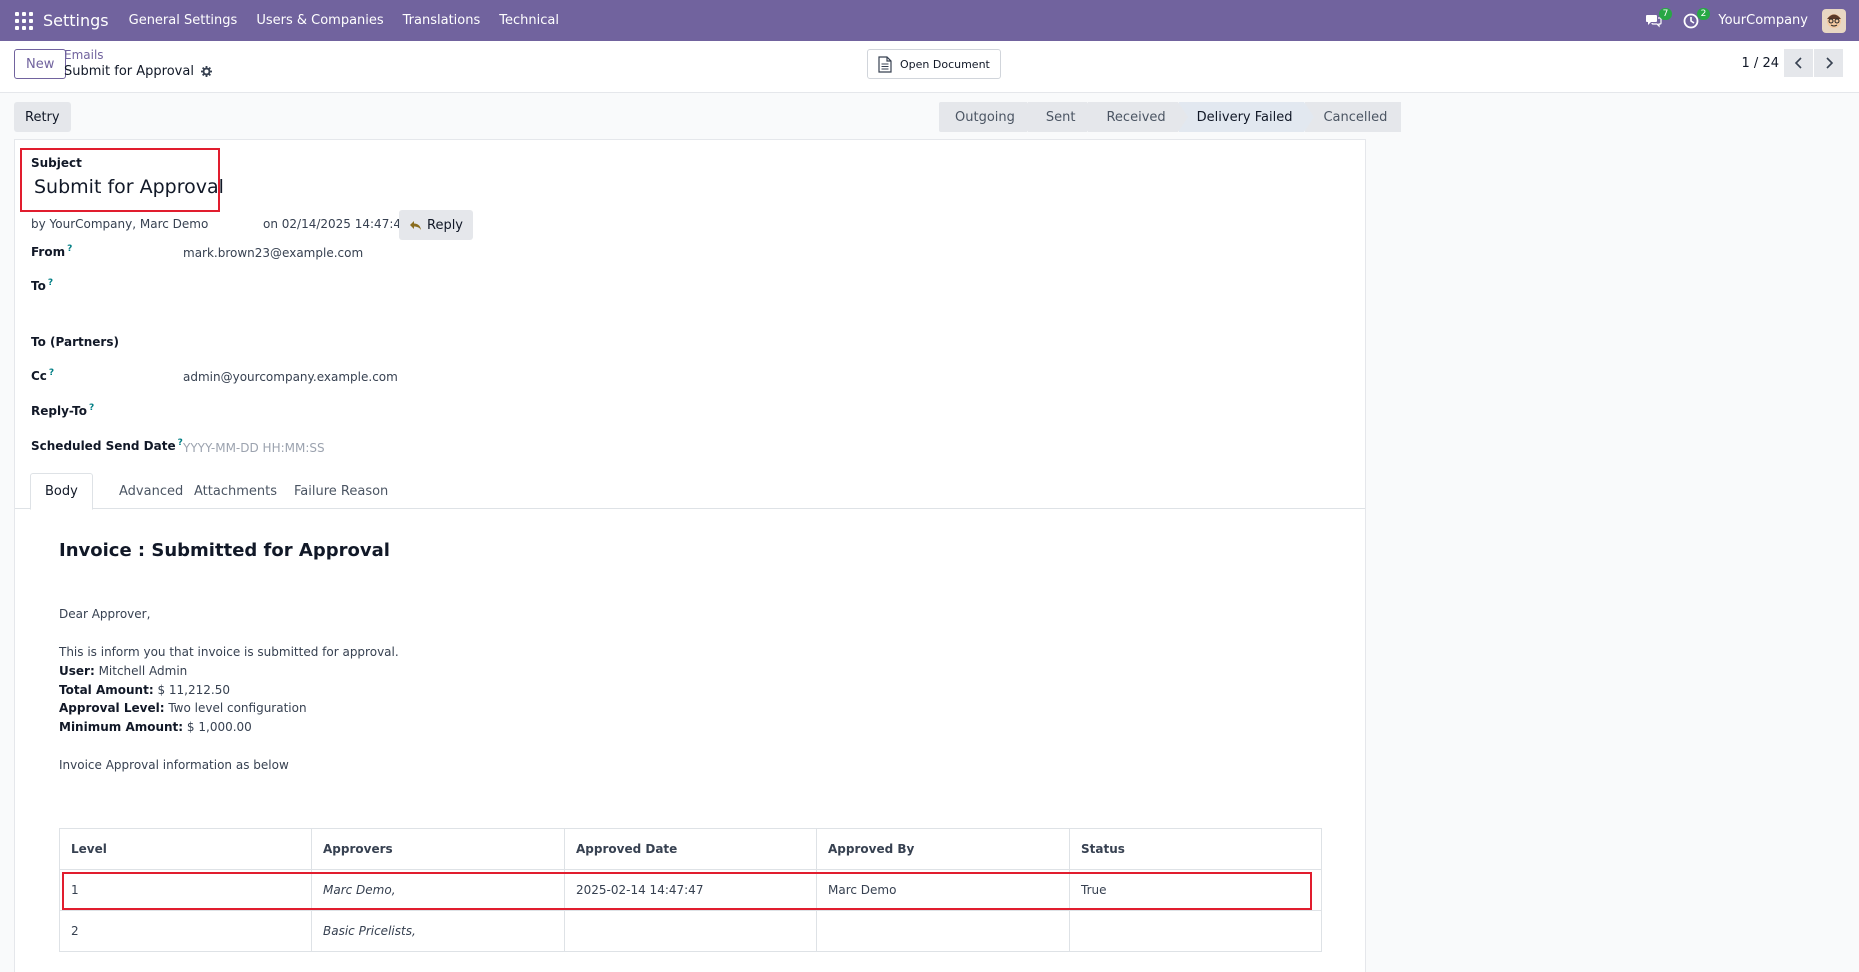 Image resolution: width=1859 pixels, height=972 pixels. Describe the element at coordinates (442, 20) in the screenshot. I see `menu-translations: Translations` at that location.